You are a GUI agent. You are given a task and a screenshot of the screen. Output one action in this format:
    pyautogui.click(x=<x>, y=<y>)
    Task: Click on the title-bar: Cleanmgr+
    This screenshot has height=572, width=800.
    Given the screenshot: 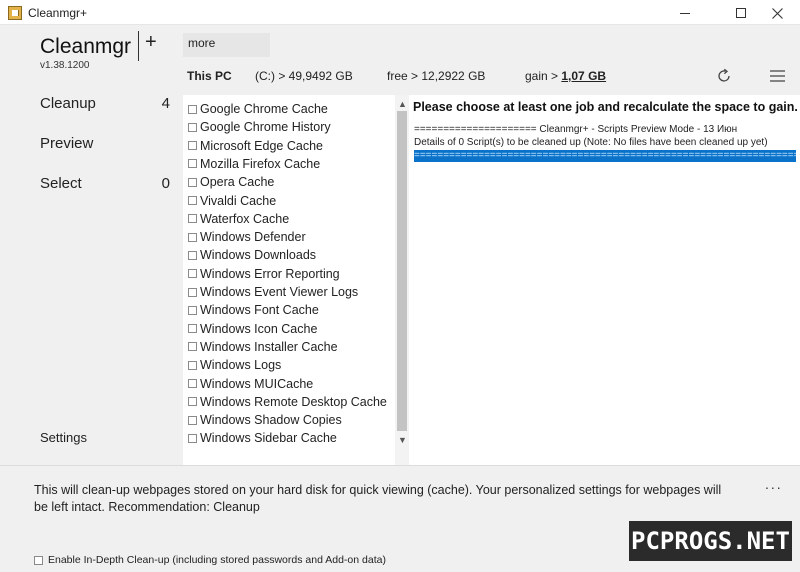 What is the action you would take?
    pyautogui.click(x=400, y=12)
    